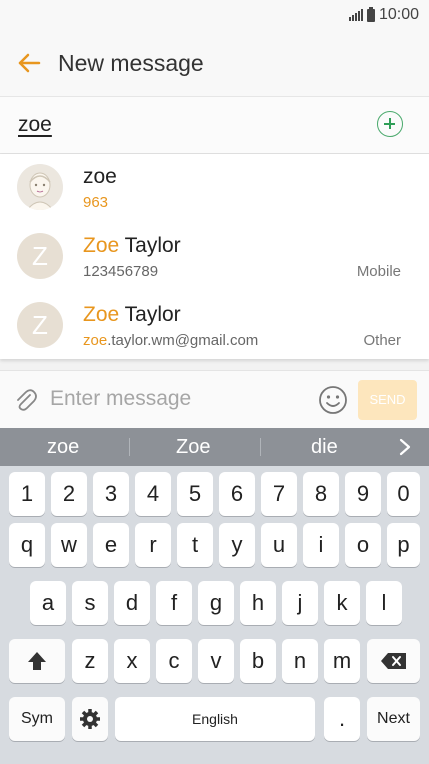  Describe the element at coordinates (25, 400) in the screenshot. I see `attach-icon` at that location.